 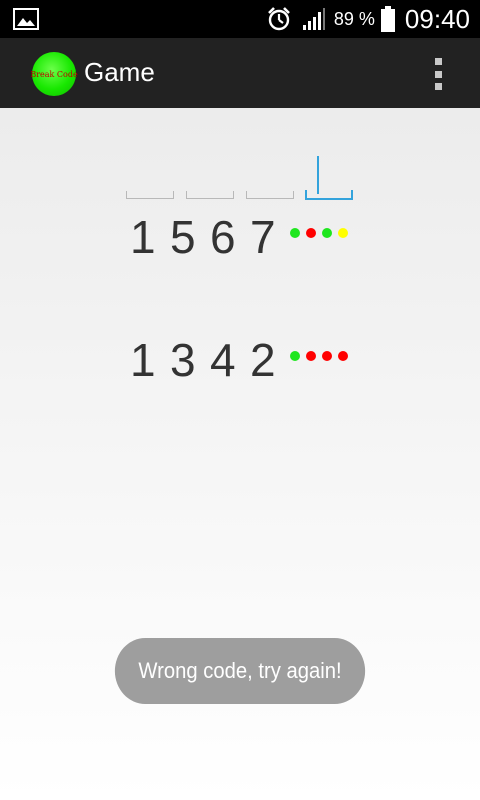 What do you see at coordinates (119, 72) in the screenshot?
I see `page-title: Game` at bounding box center [119, 72].